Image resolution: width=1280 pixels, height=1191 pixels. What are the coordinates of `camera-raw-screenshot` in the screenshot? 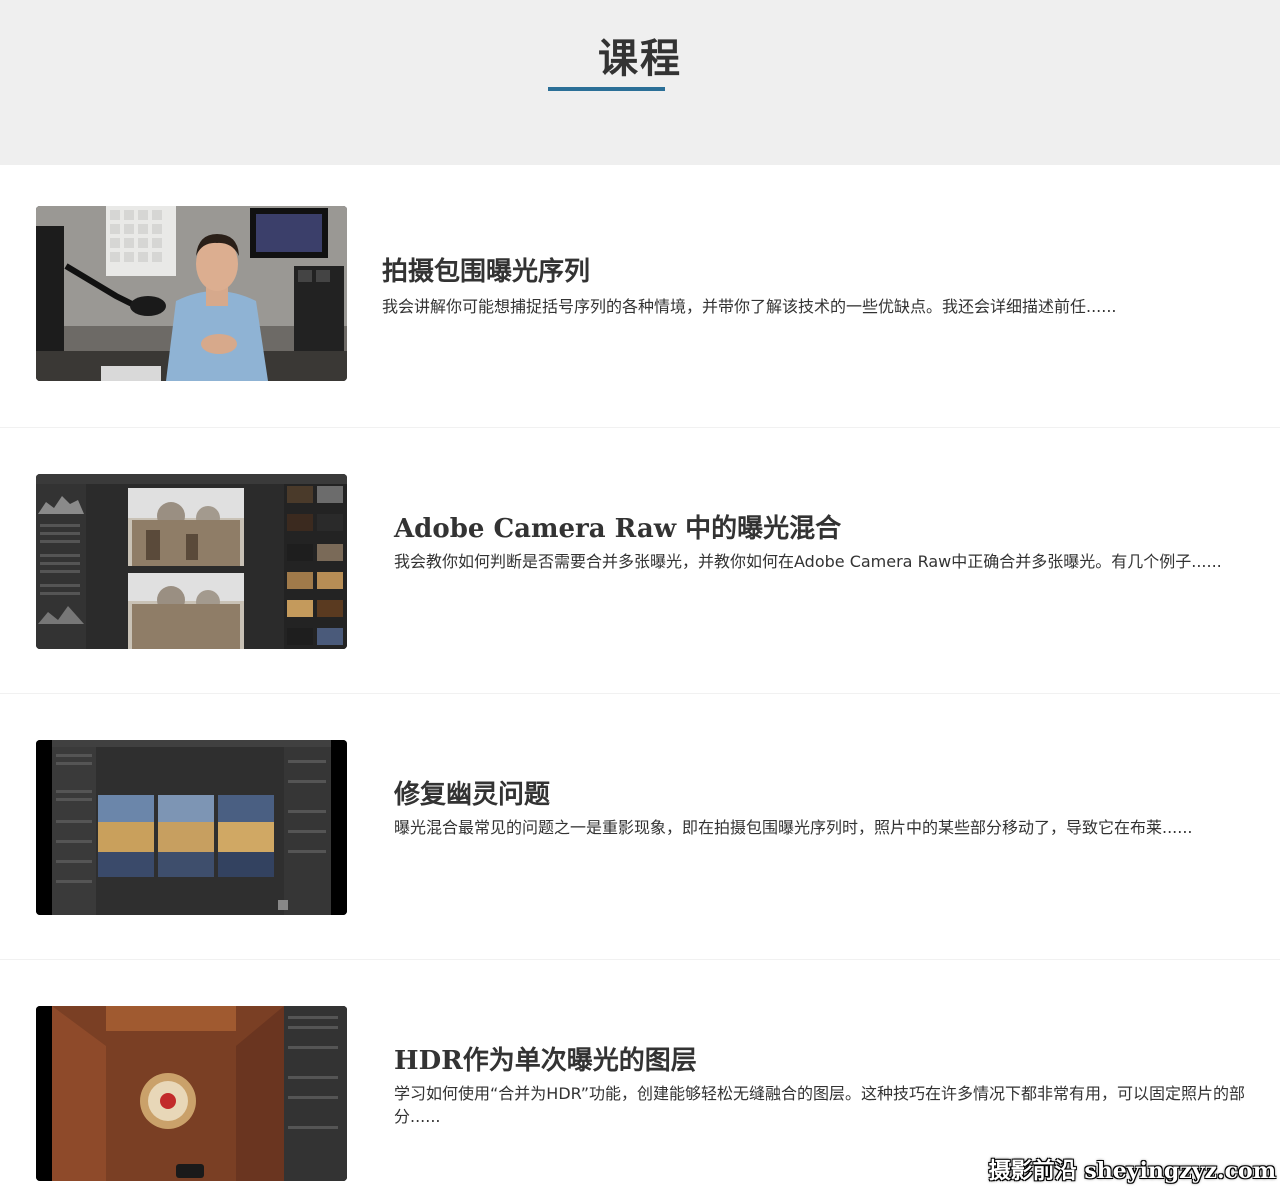 It's located at (191, 561).